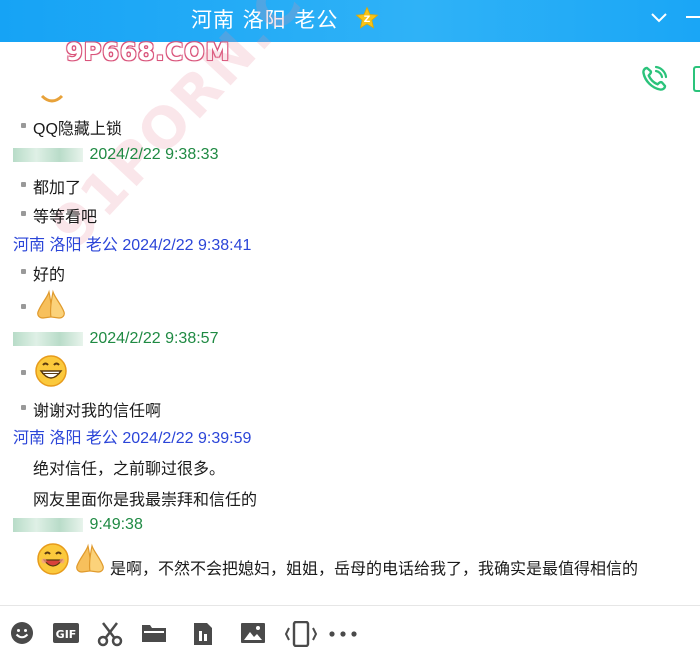 The image size is (700, 651). I want to click on message-text: 是啊，不然不会把媳妇，姐姐，岳母的电话给我了，我确实是最值得相信的, so click(374, 569).